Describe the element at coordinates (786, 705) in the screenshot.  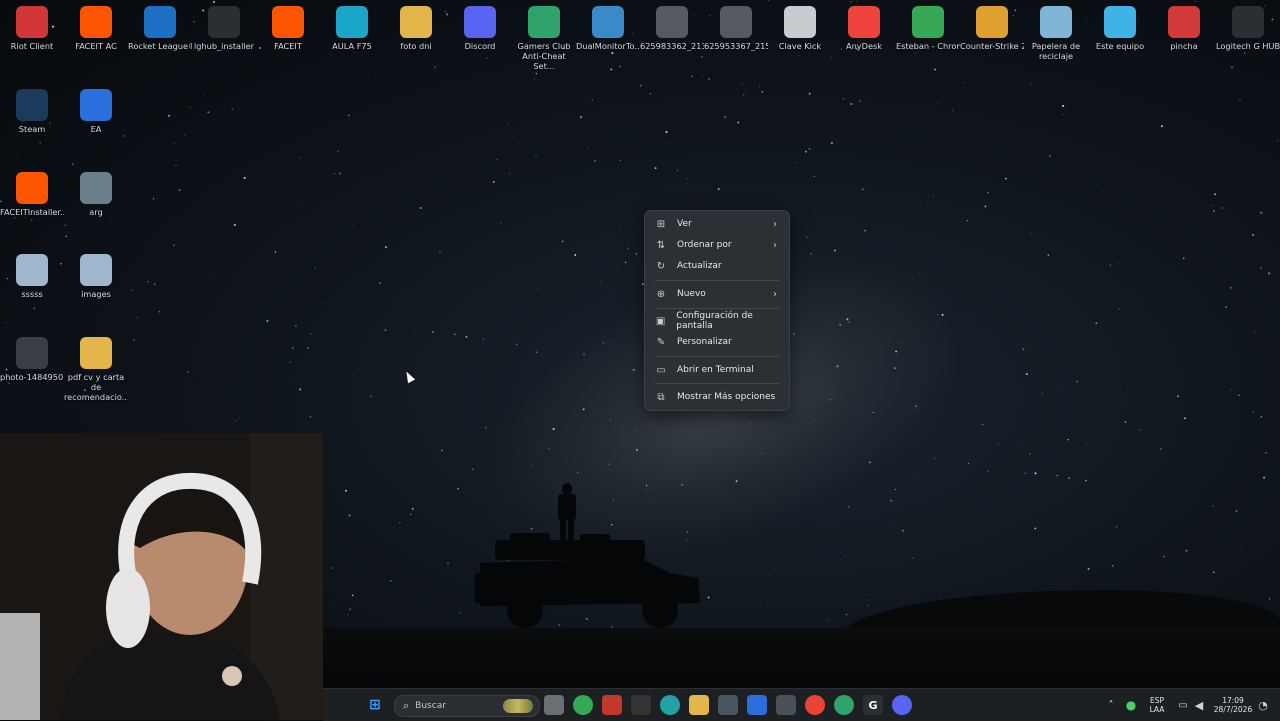
I see `calculator-icon` at that location.